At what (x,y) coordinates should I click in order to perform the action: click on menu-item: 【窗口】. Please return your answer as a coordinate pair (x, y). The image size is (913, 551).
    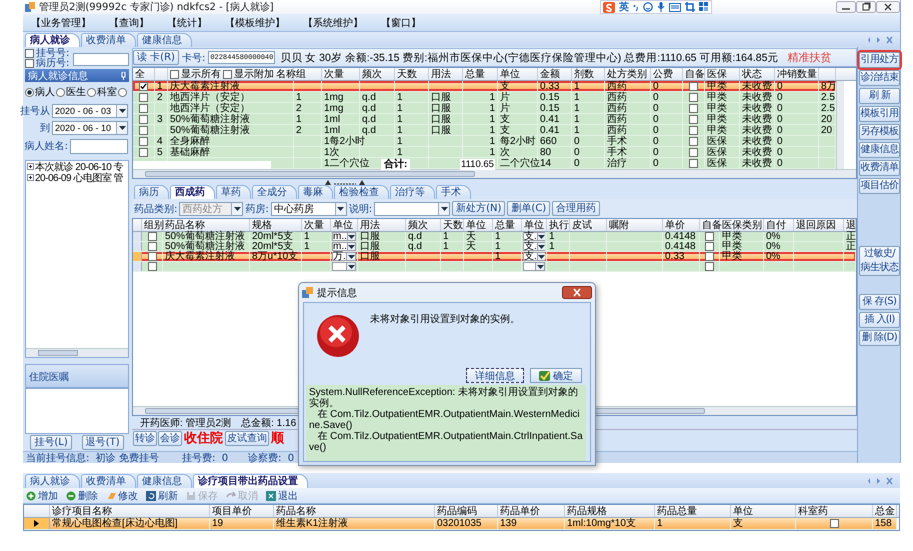
    Looking at the image, I should click on (401, 23).